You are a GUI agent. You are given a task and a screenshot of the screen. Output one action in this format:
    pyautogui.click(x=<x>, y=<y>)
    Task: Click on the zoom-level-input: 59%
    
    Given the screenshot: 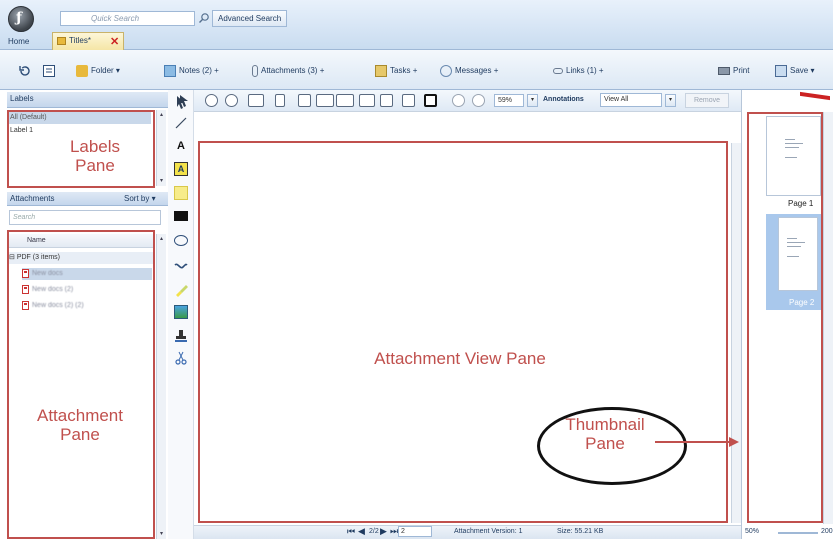 What is the action you would take?
    pyautogui.click(x=509, y=100)
    